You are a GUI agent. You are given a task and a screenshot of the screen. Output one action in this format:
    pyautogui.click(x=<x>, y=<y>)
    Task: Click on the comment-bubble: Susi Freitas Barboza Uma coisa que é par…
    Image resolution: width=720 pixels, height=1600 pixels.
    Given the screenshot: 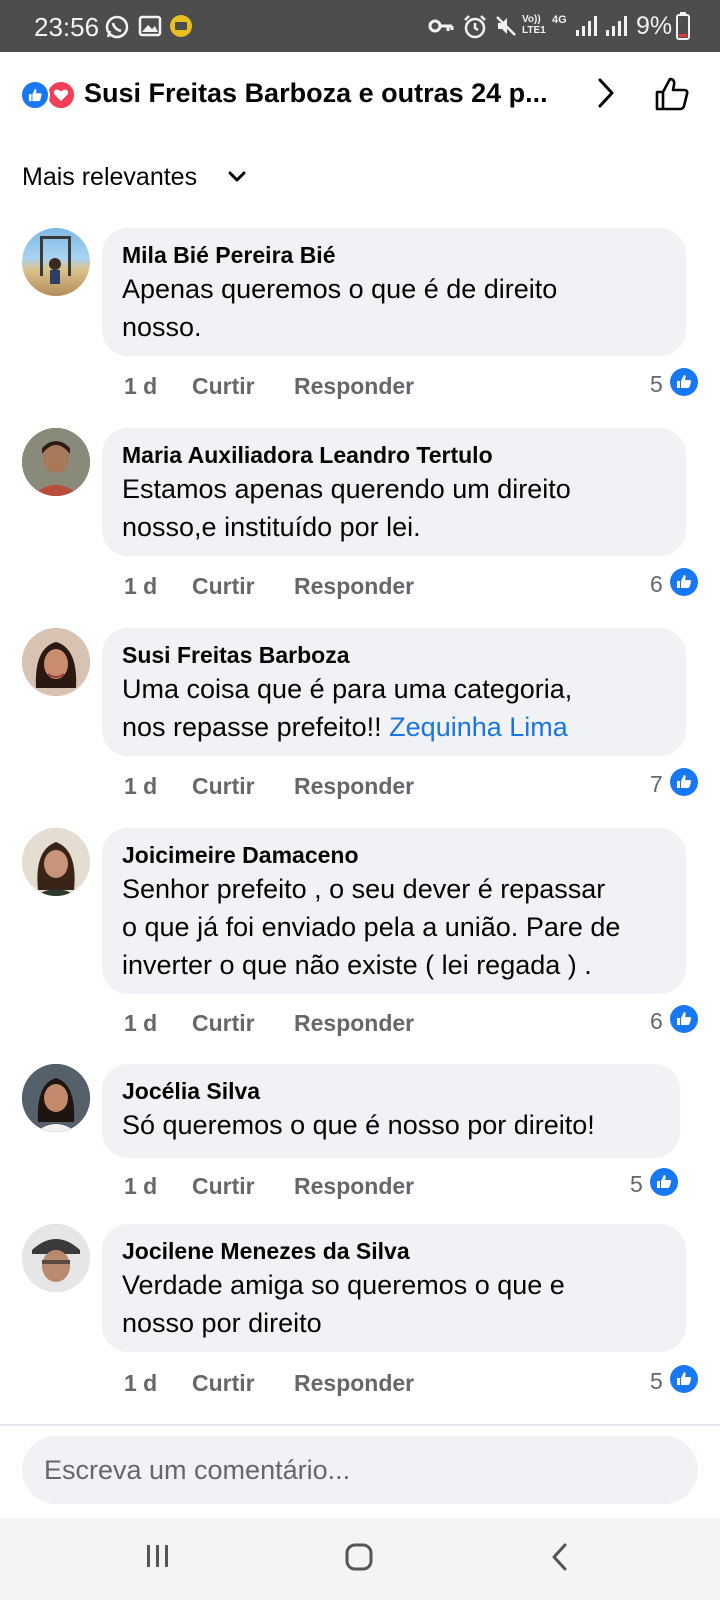 What is the action you would take?
    pyautogui.click(x=394, y=692)
    